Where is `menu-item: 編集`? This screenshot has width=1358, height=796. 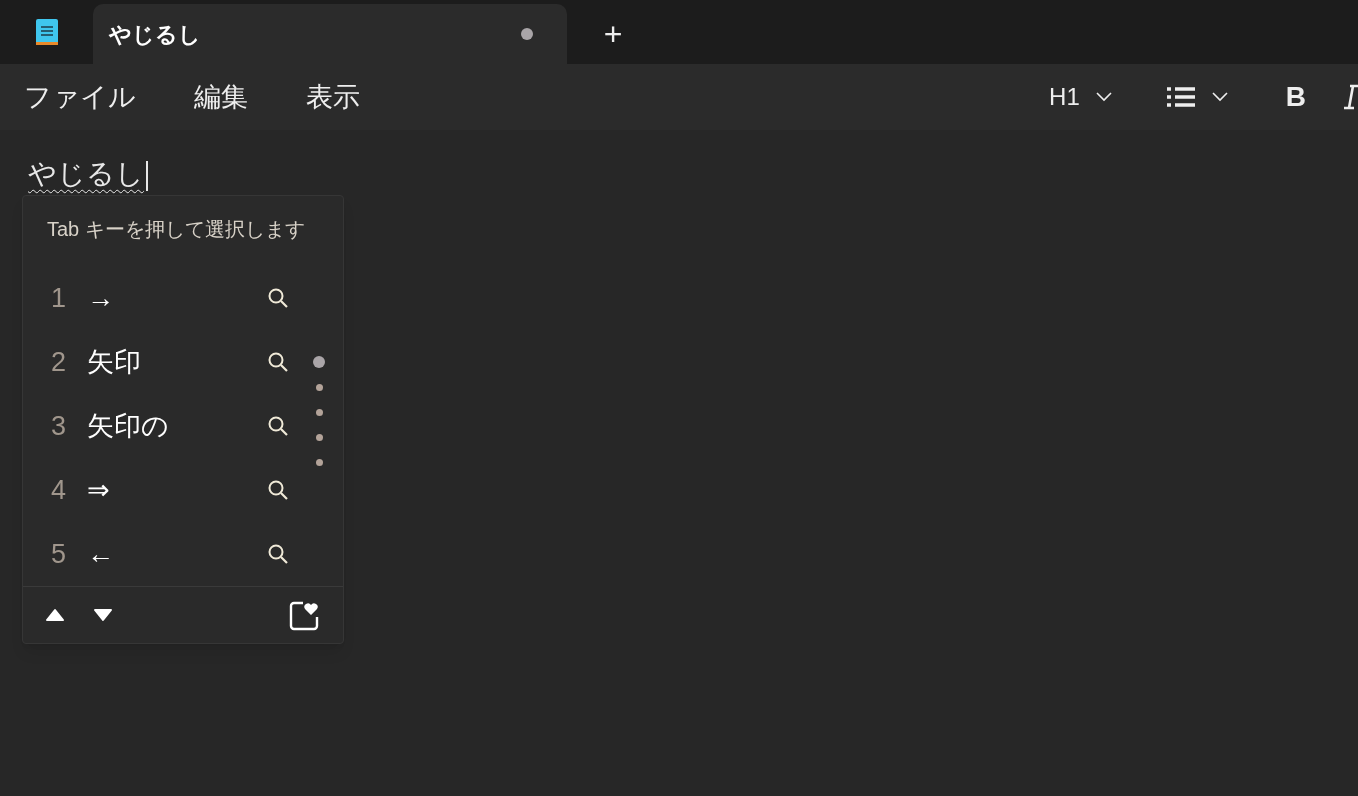 menu-item: 編集 is located at coordinates (221, 97).